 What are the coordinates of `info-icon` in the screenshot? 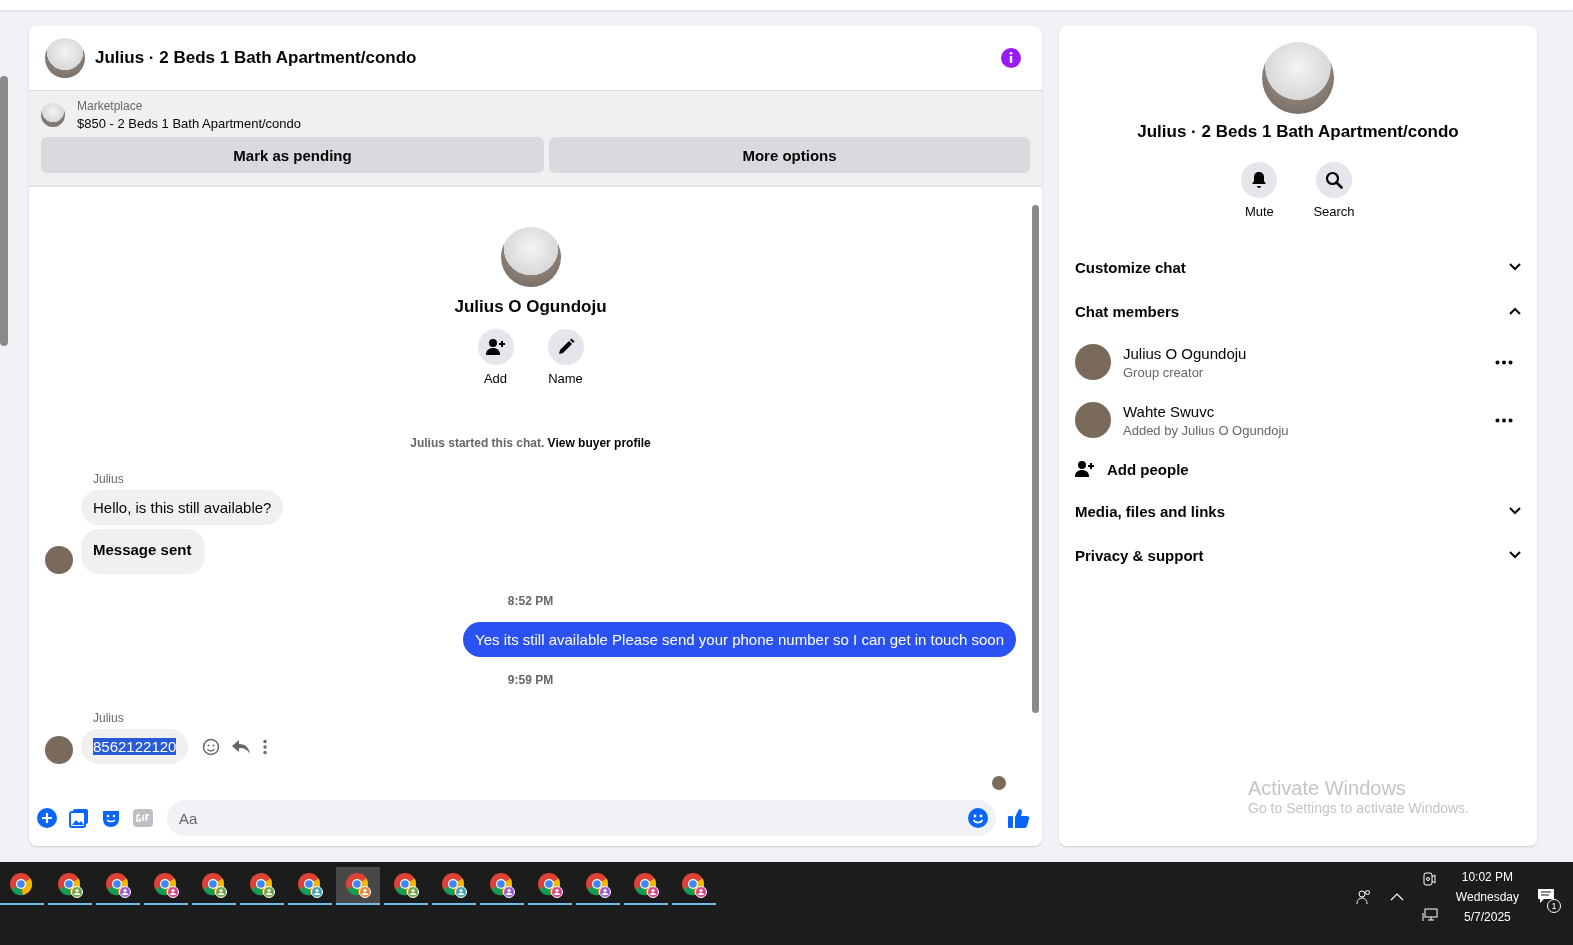 It's located at (1011, 58).